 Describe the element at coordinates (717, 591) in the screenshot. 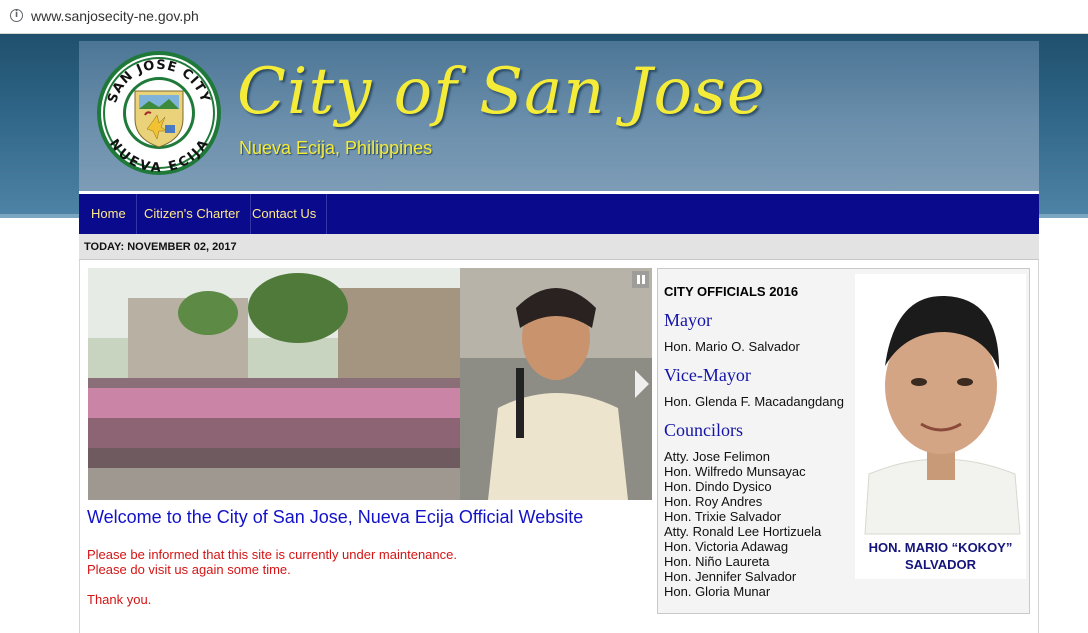

I see `list-item: Hon. Gloria Munar` at that location.